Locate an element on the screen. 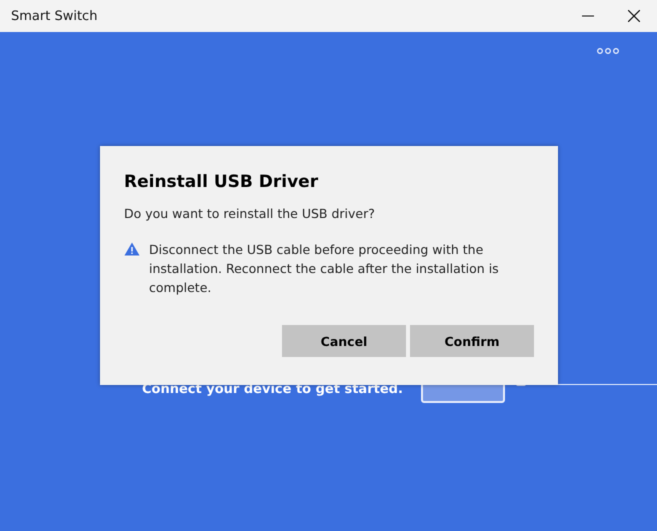 Image resolution: width=657 pixels, height=531 pixels. more-icon is located at coordinates (608, 51).